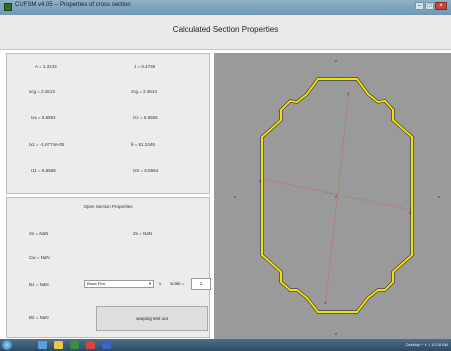 The width and height of the screenshot is (451, 351). Describe the element at coordinates (201, 284) in the screenshot. I see `scale-input: 1` at that location.